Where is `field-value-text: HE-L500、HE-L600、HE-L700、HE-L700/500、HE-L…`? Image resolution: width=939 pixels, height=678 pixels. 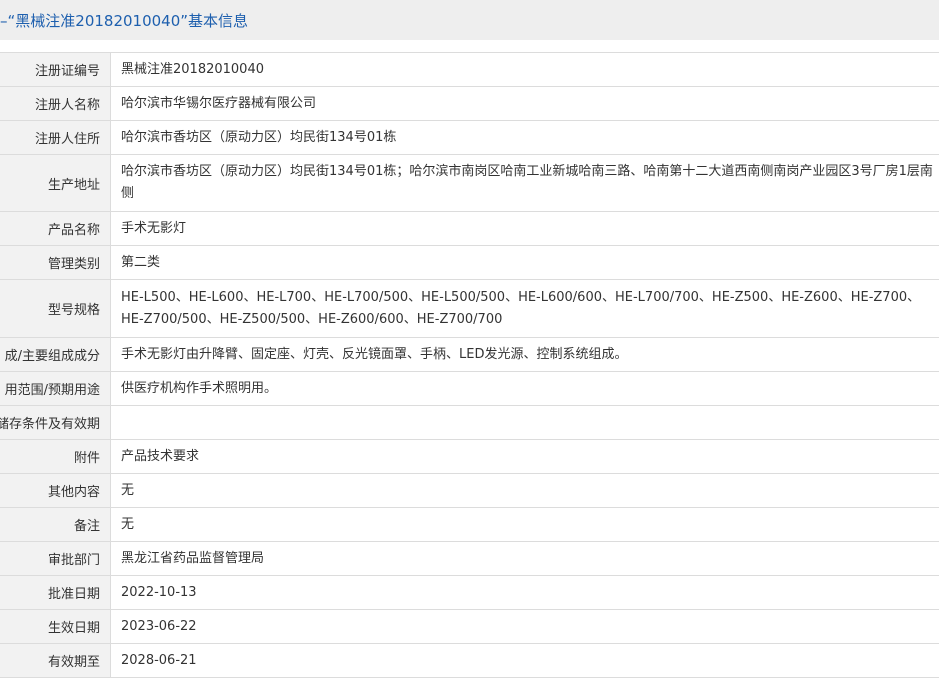 field-value-text: HE-L500、HE-L600、HE-L700、HE-L700/500、HE-L… is located at coordinates (521, 308).